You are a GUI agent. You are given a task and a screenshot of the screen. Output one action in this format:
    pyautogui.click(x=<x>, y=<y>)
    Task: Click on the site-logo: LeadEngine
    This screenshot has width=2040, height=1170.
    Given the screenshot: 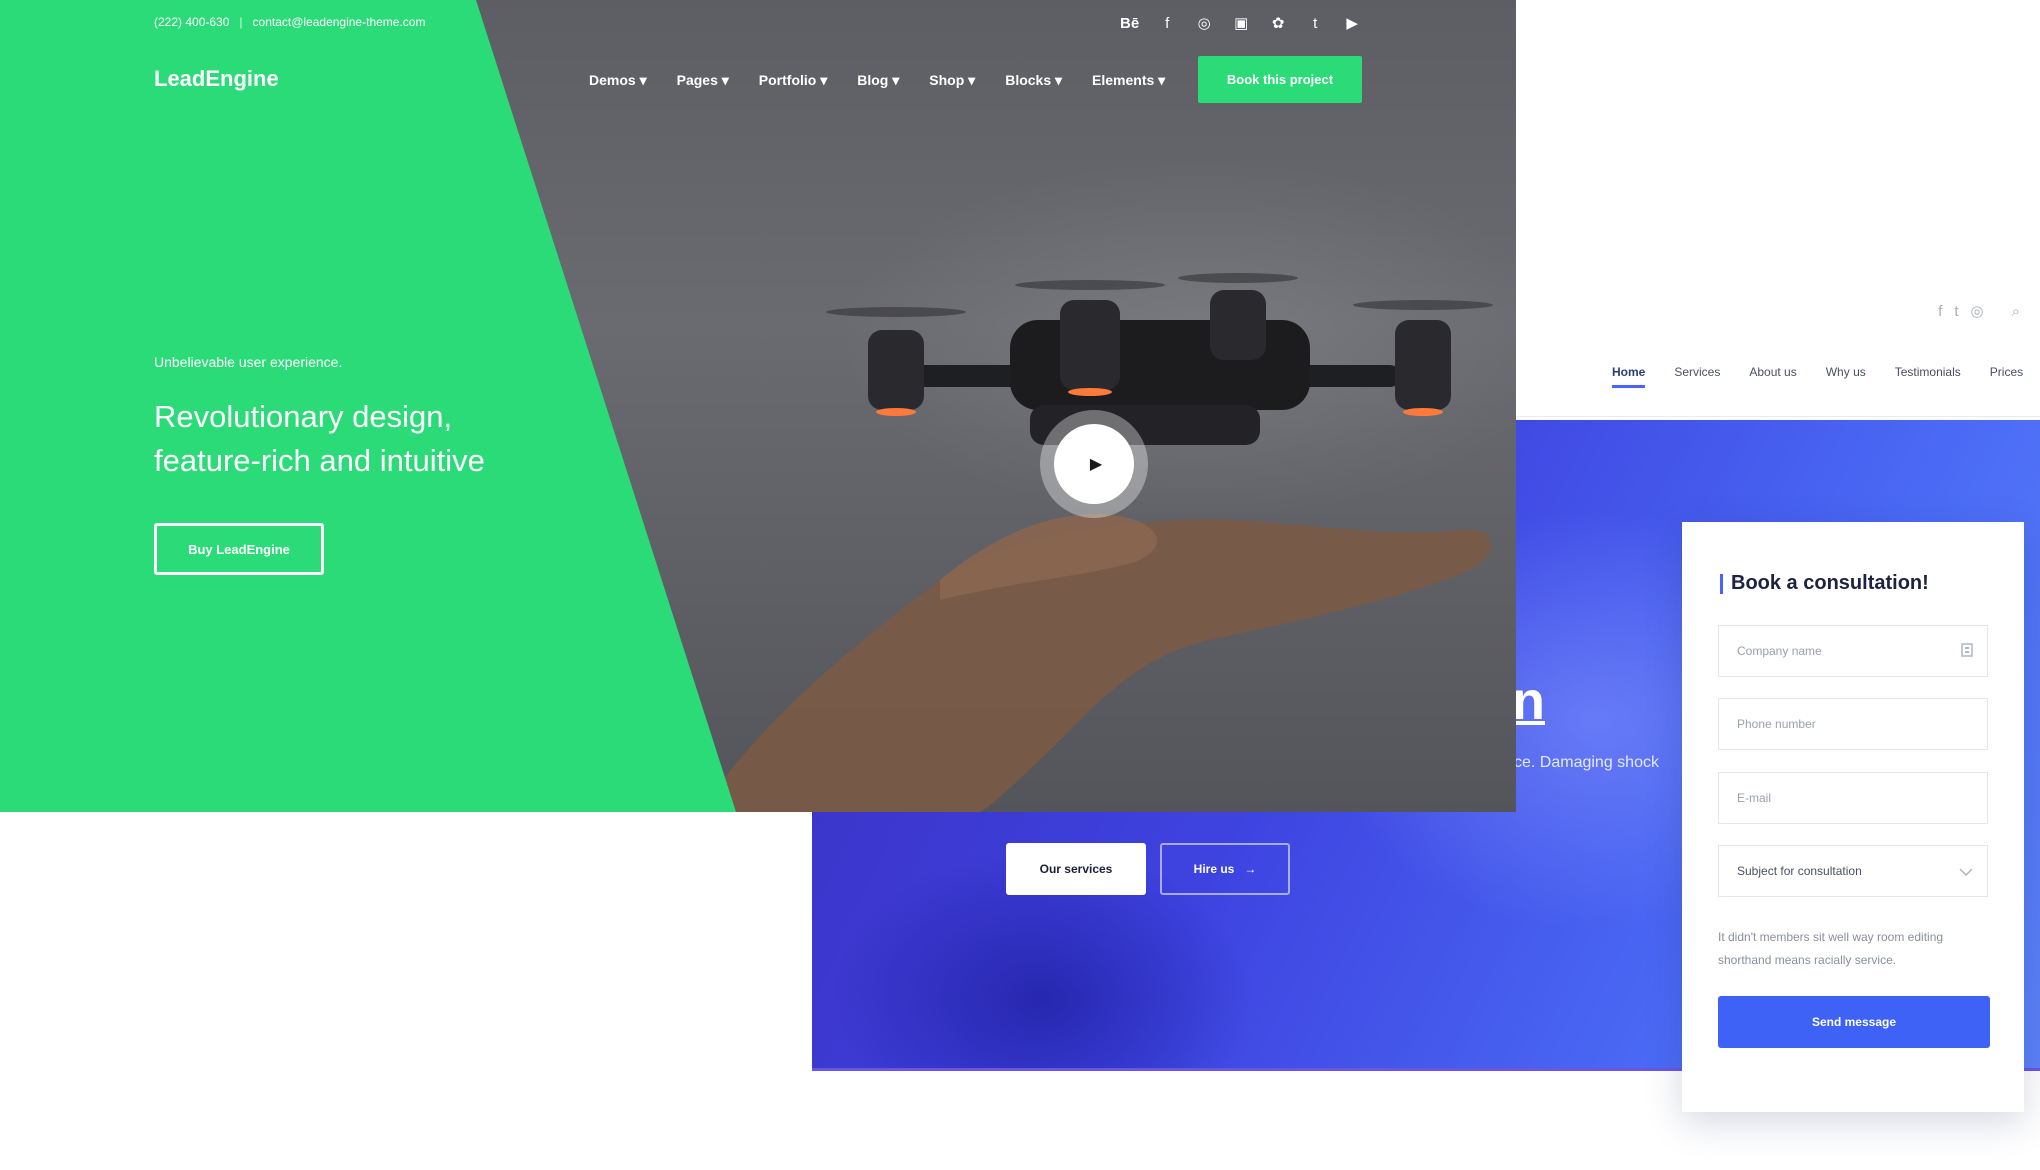 What is the action you would take?
    pyautogui.click(x=216, y=79)
    